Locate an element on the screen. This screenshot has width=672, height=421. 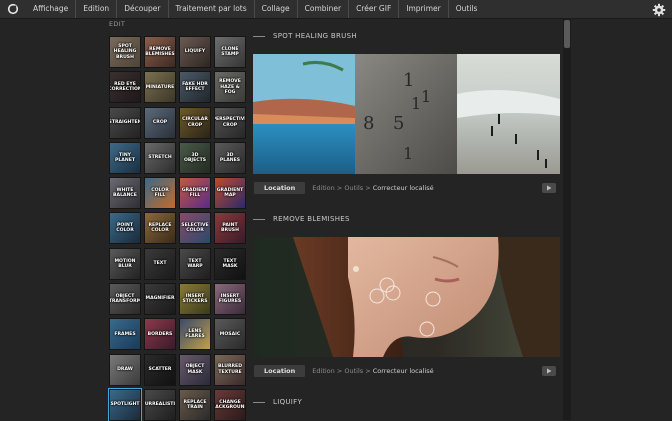
tool-straighten: STRAIGHTEN is located at coordinates (125, 122).